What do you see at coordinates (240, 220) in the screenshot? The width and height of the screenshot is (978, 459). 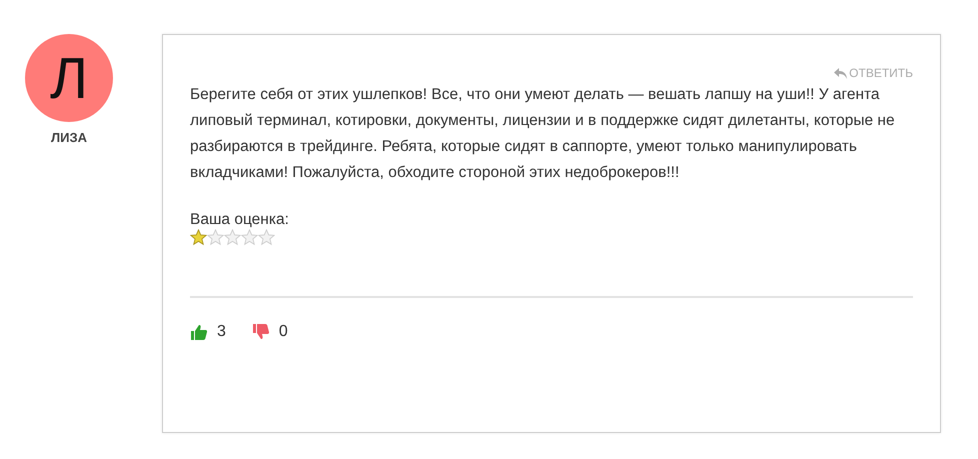 I see `rating-label: Ваша оценка:` at bounding box center [240, 220].